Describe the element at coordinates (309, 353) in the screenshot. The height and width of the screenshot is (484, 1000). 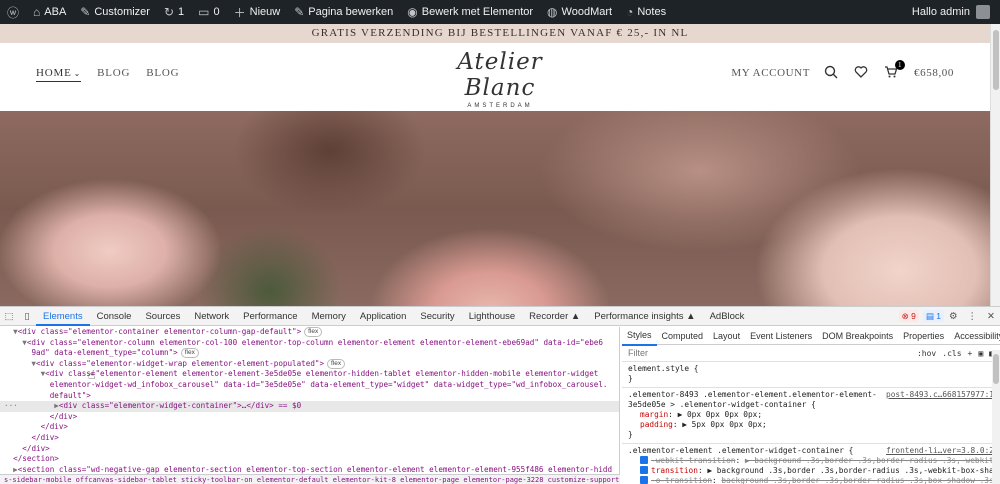
I see `dom-node-row: 9ad" data-element_type="column"> flex` at that location.